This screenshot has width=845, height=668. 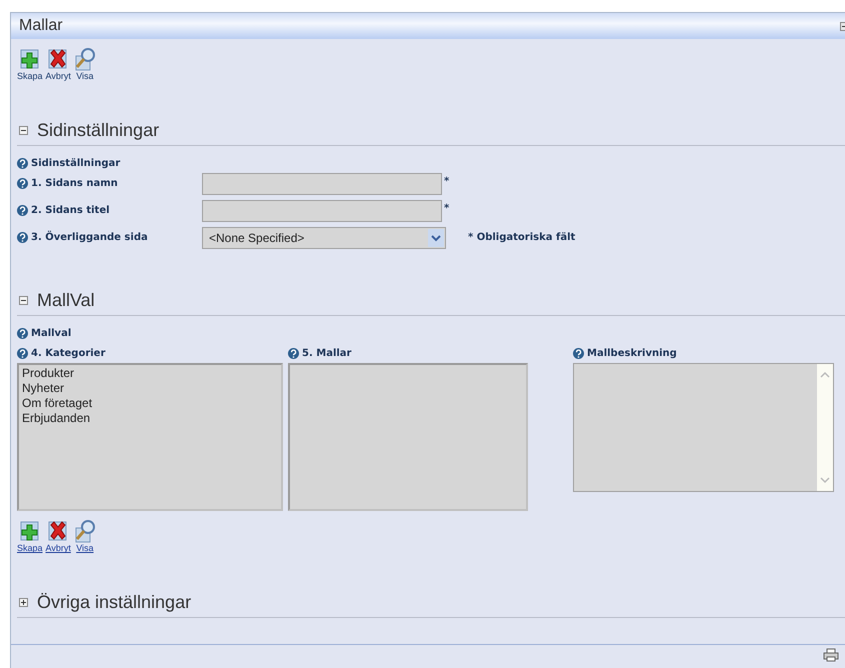 What do you see at coordinates (150, 374) in the screenshot?
I see `list-item: Produkter` at bounding box center [150, 374].